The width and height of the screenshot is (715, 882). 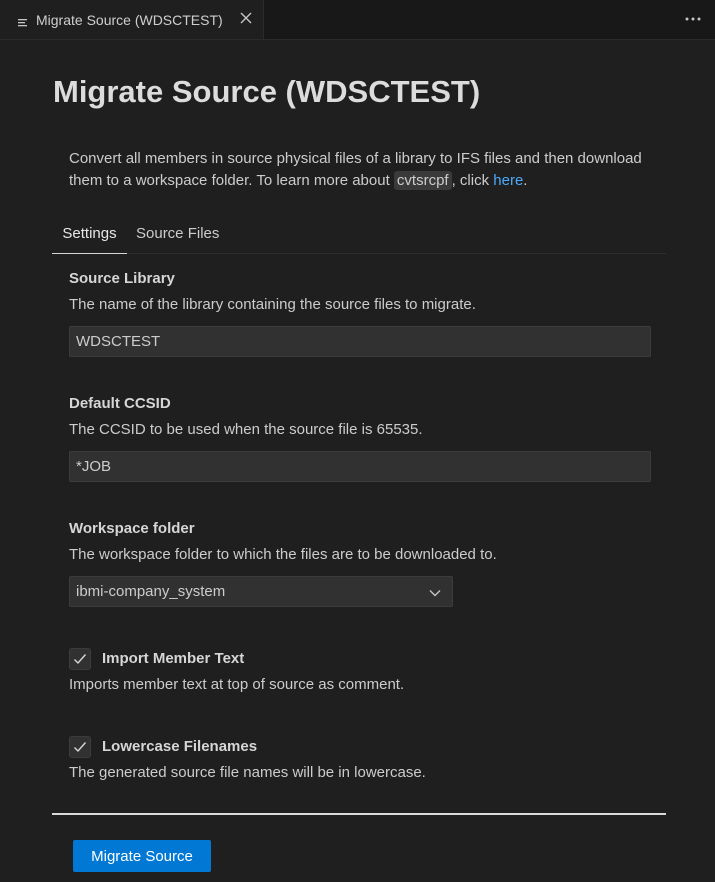 What do you see at coordinates (359, 234) in the screenshot?
I see `panel-tab-bar: Settings Source Files` at bounding box center [359, 234].